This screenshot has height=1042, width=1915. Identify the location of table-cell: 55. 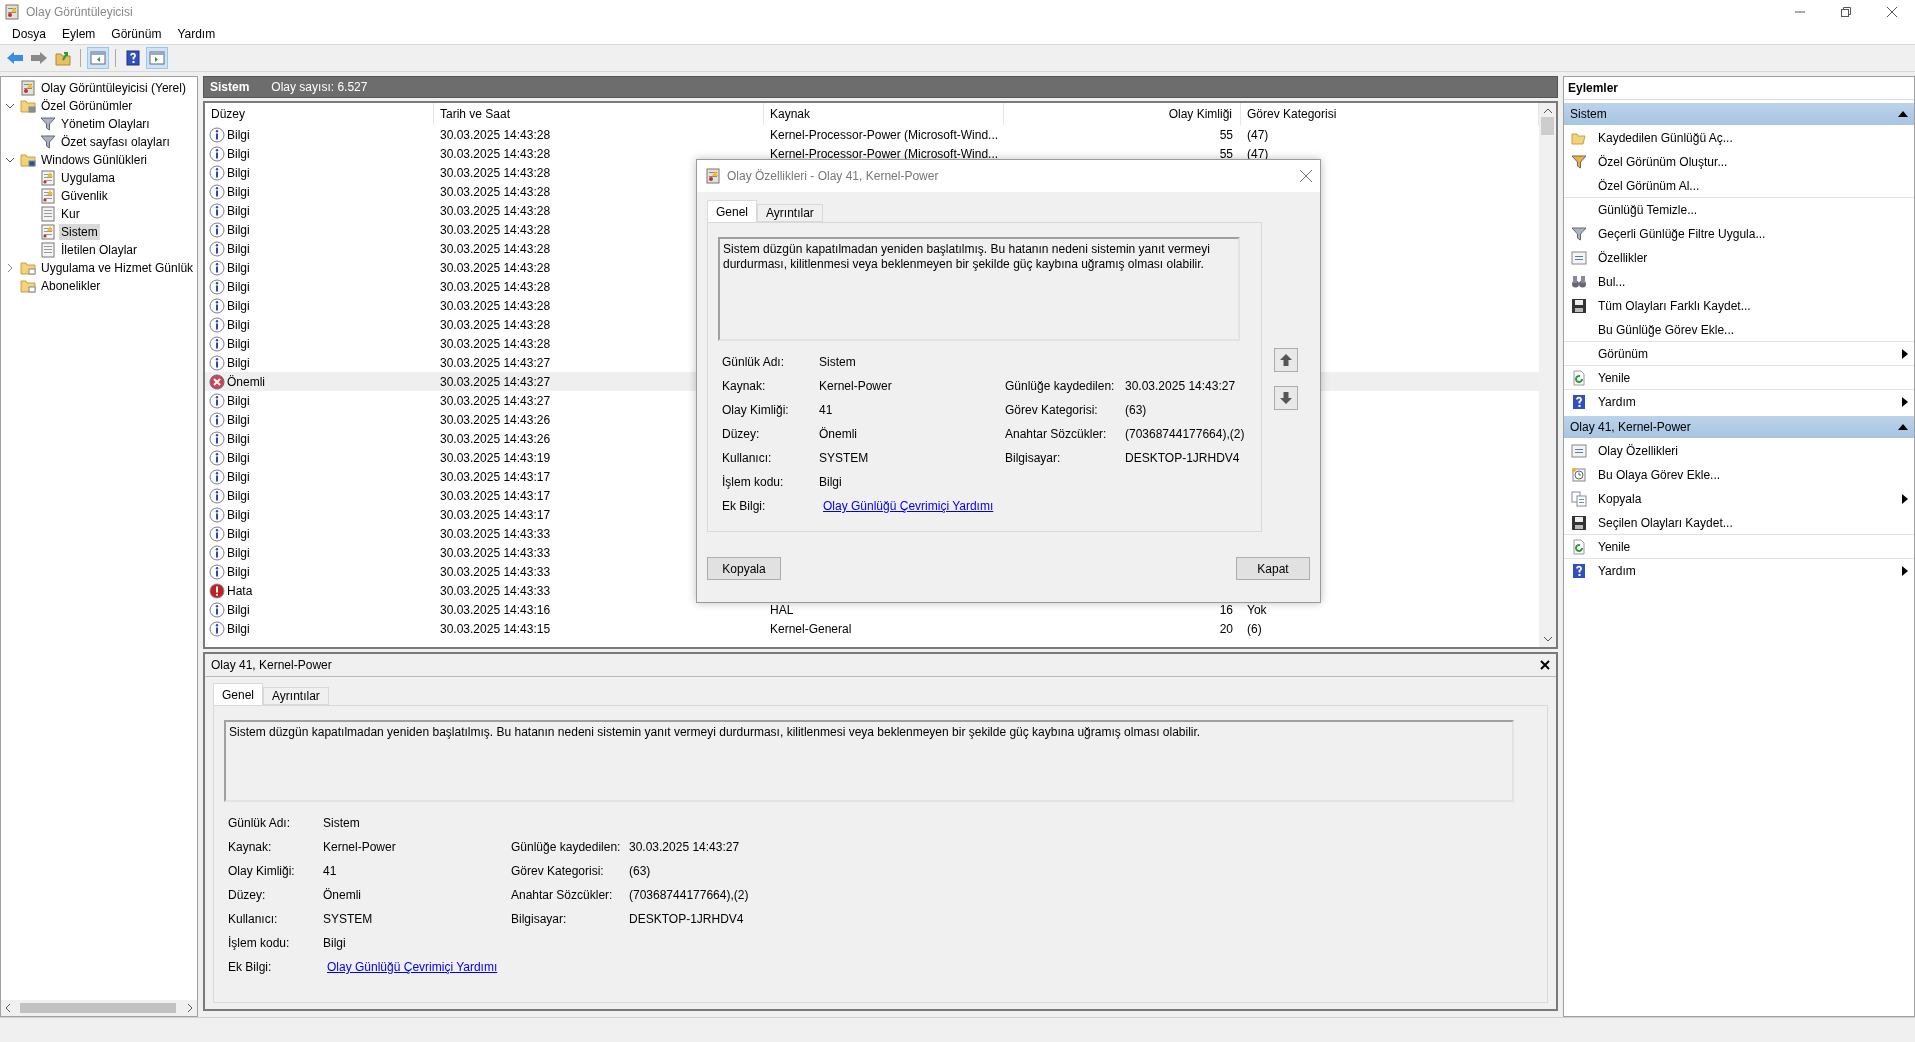
(1226, 134).